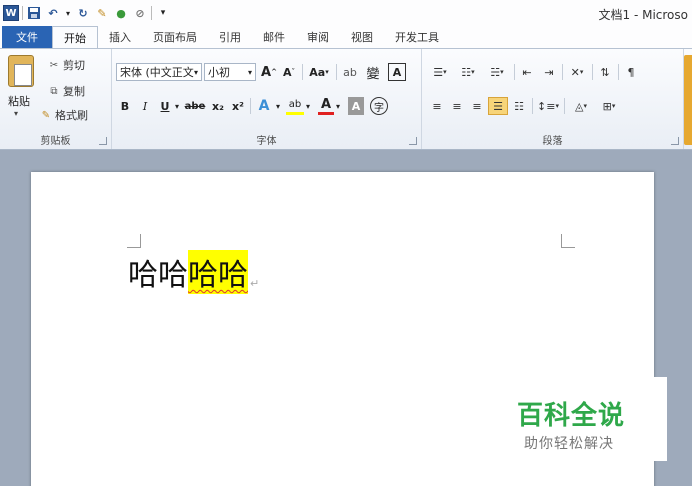 The width and height of the screenshot is (692, 486). What do you see at coordinates (121, 13) in the screenshot?
I see `color-icon: ●` at bounding box center [121, 13].